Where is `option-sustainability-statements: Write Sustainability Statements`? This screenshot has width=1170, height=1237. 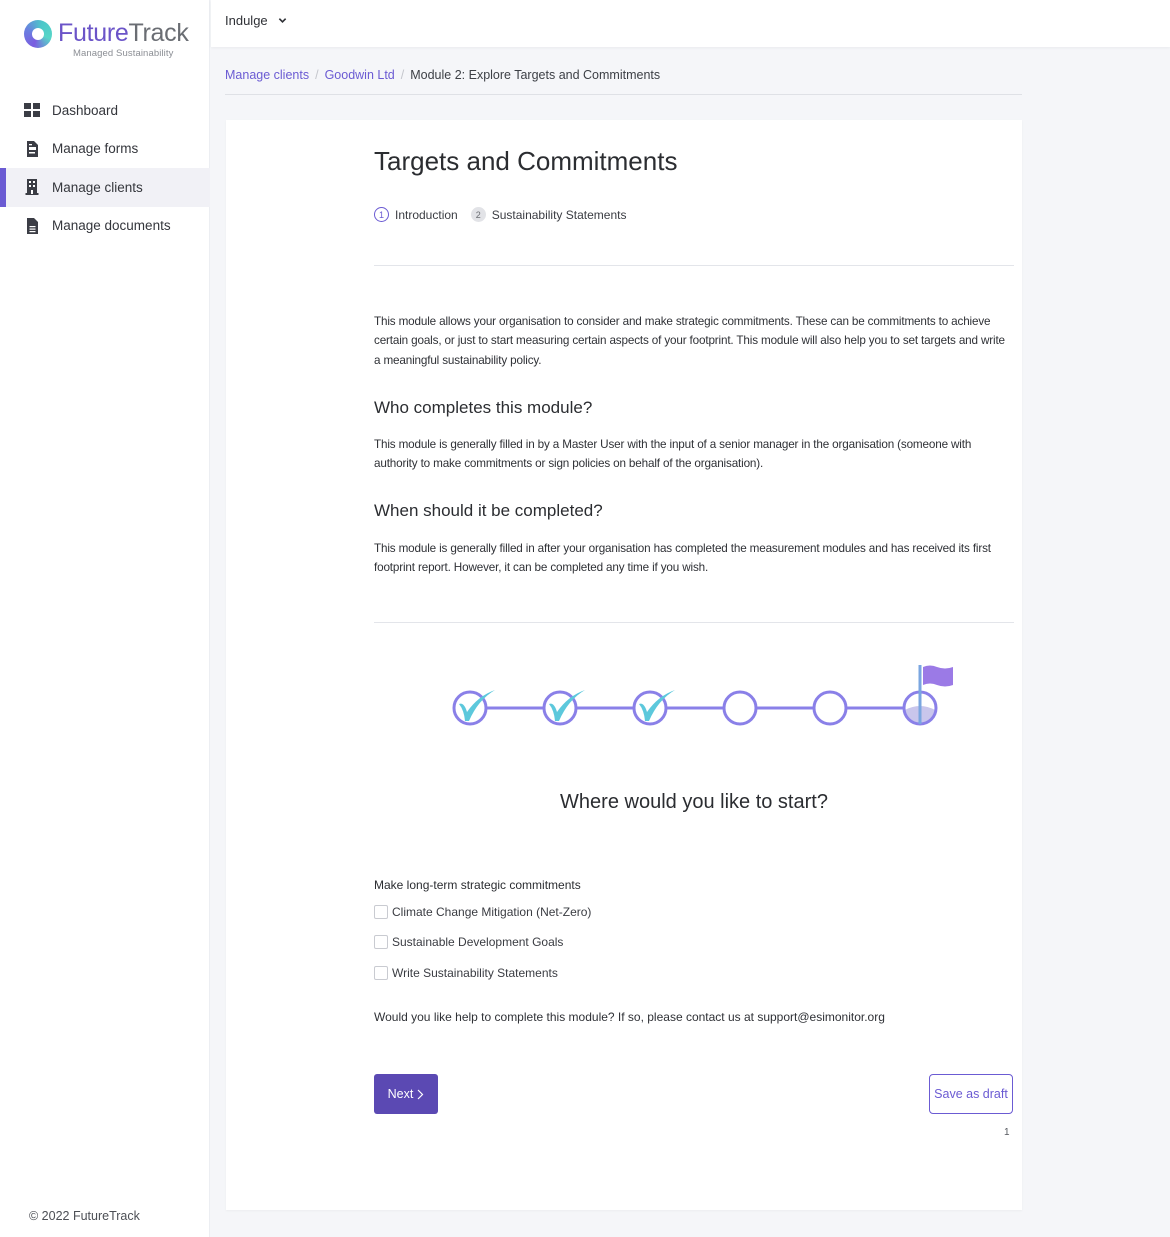
option-sustainability-statements: Write Sustainability Statements is located at coordinates (466, 973).